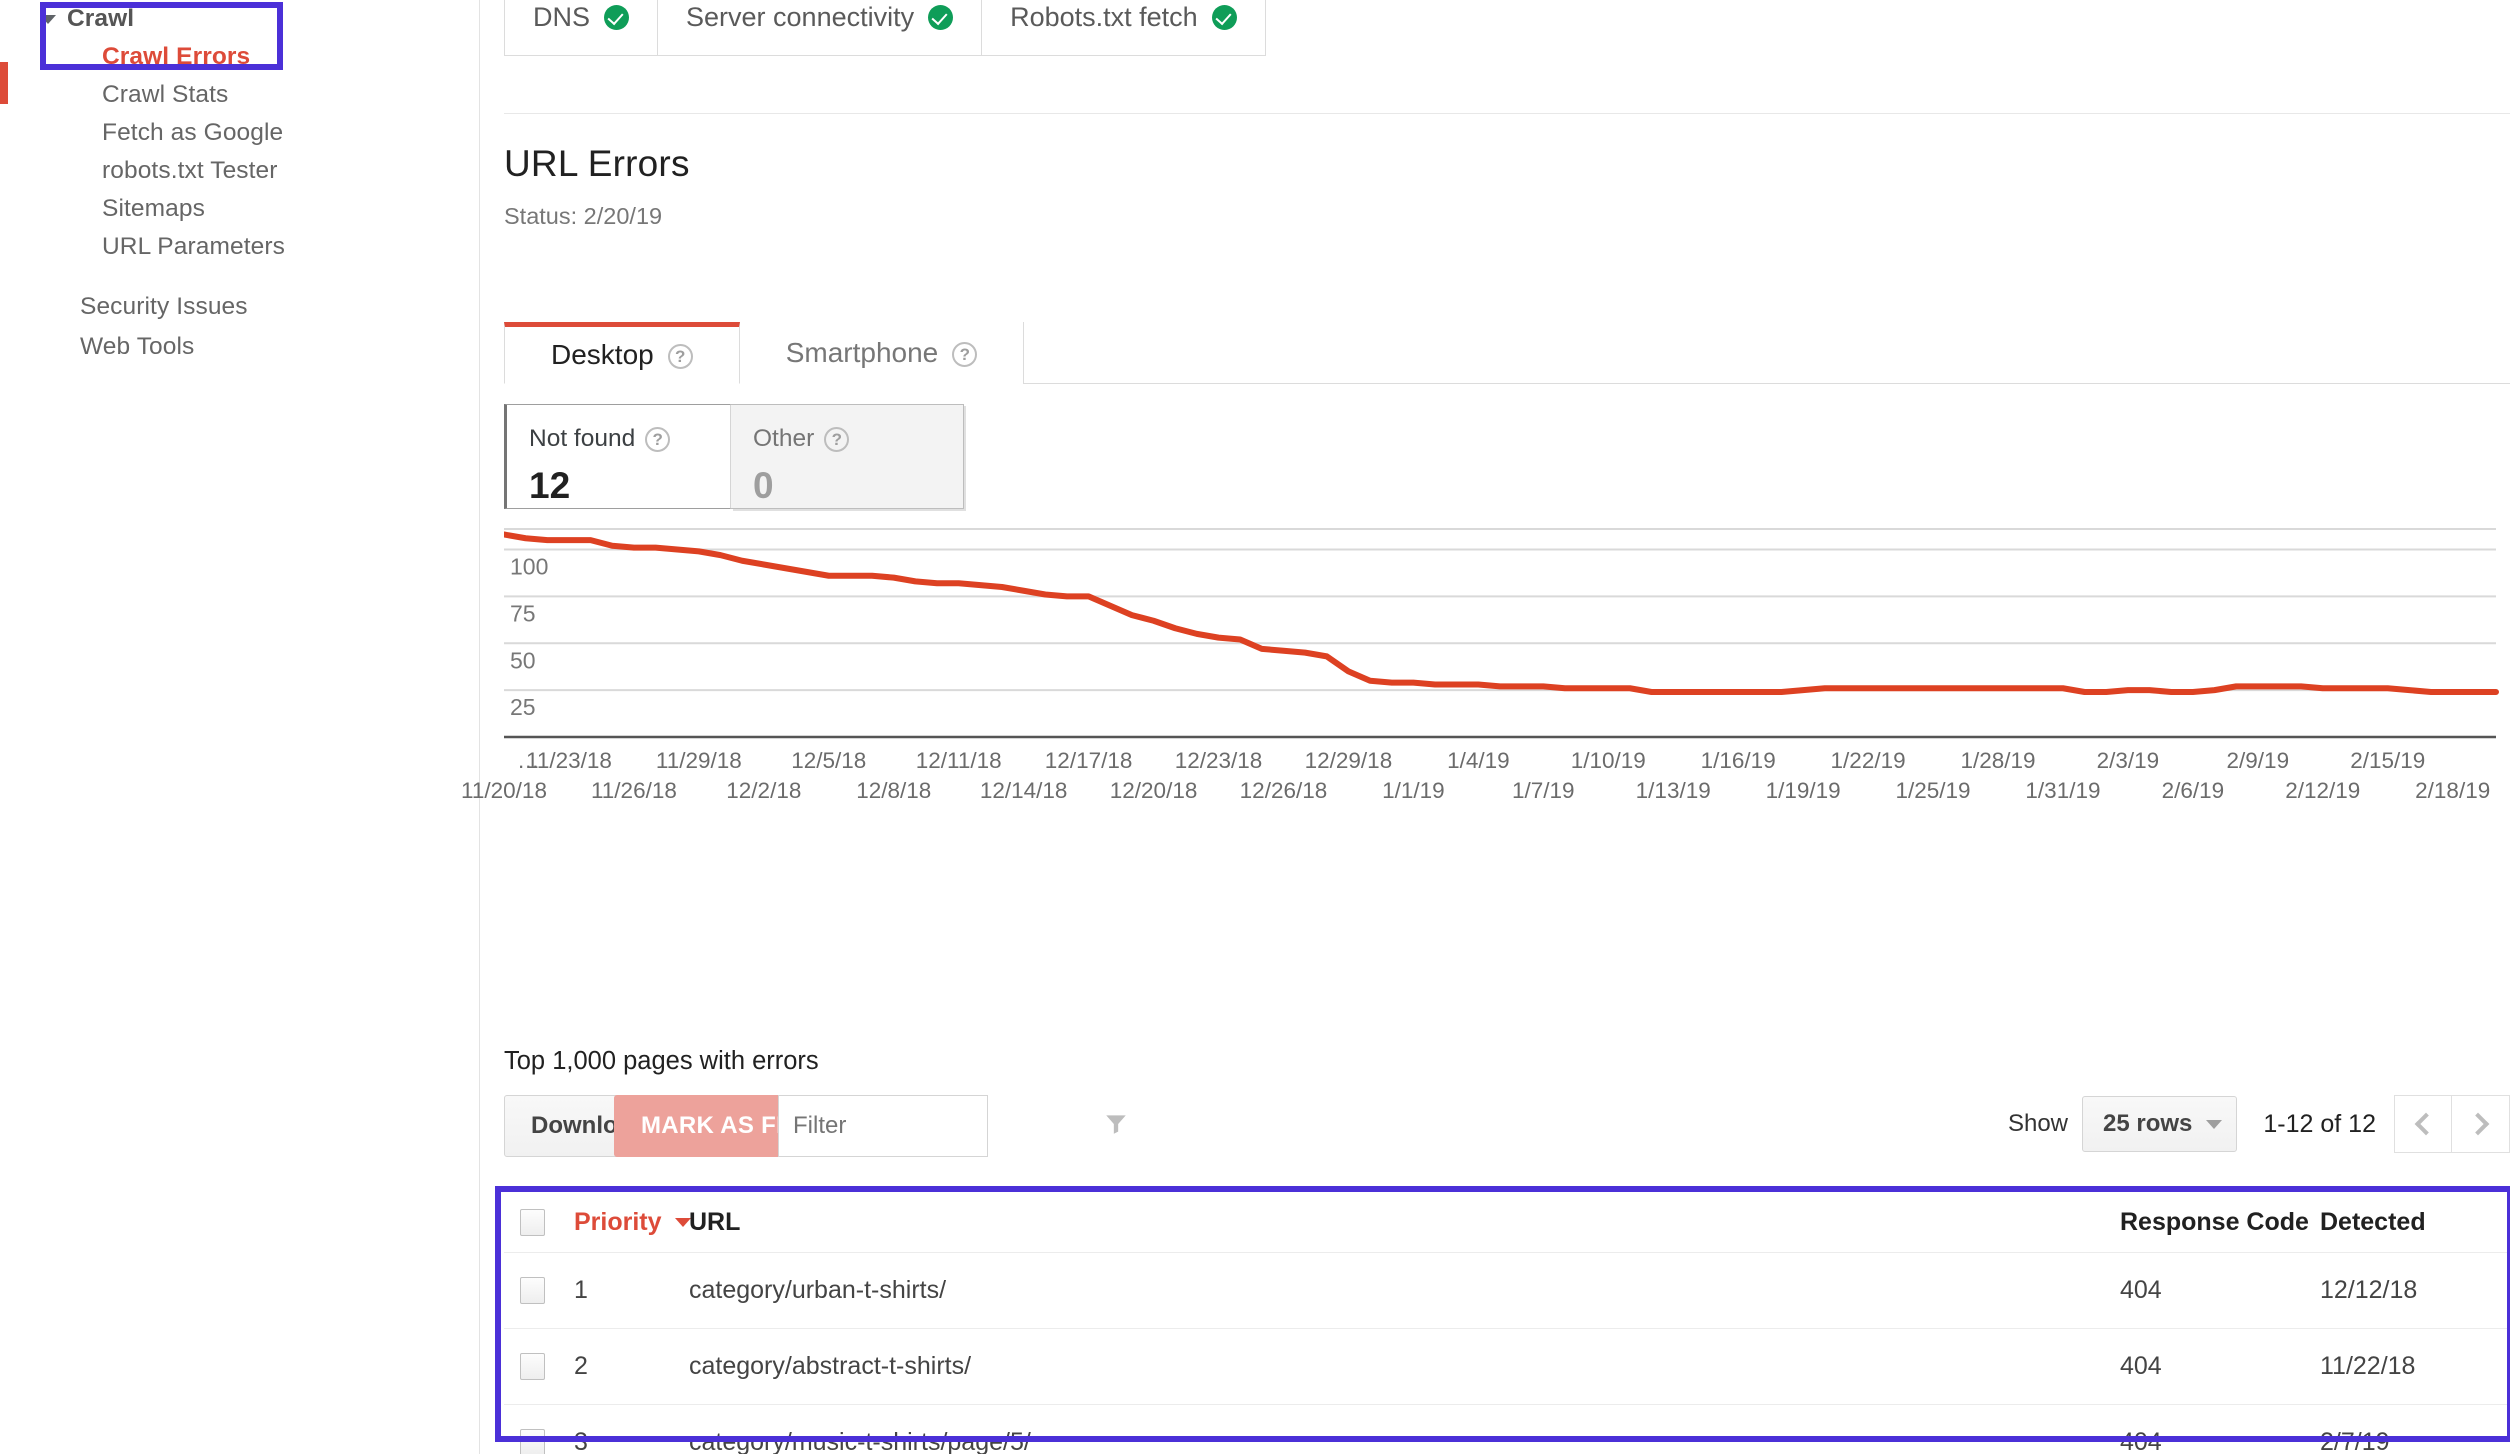  Describe the element at coordinates (829, 760) in the screenshot. I see `x-axis-tick: 12/5/18` at that location.